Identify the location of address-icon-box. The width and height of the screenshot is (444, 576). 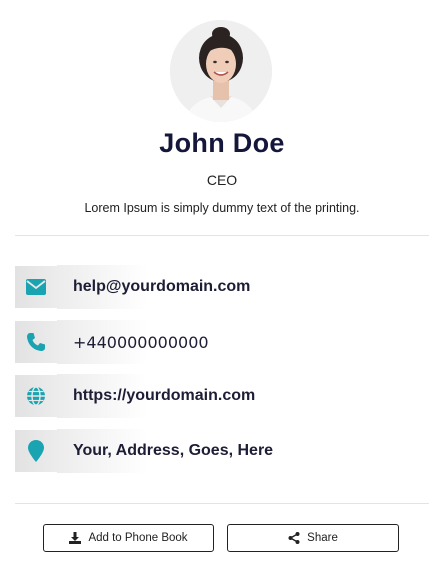
(36, 451).